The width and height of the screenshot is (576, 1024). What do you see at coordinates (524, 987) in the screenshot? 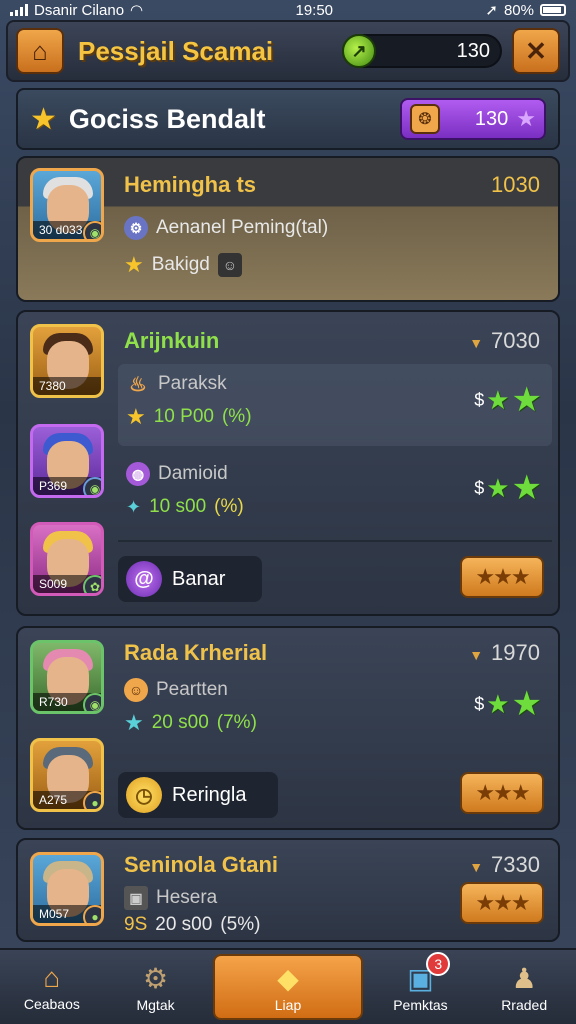
I see `nav-item-profile: ♟ Rraded` at bounding box center [524, 987].